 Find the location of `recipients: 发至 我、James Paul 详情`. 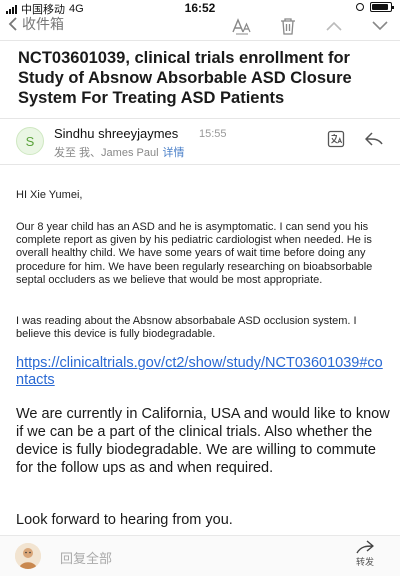

recipients: 发至 我、James Paul 详情 is located at coordinates (119, 152).